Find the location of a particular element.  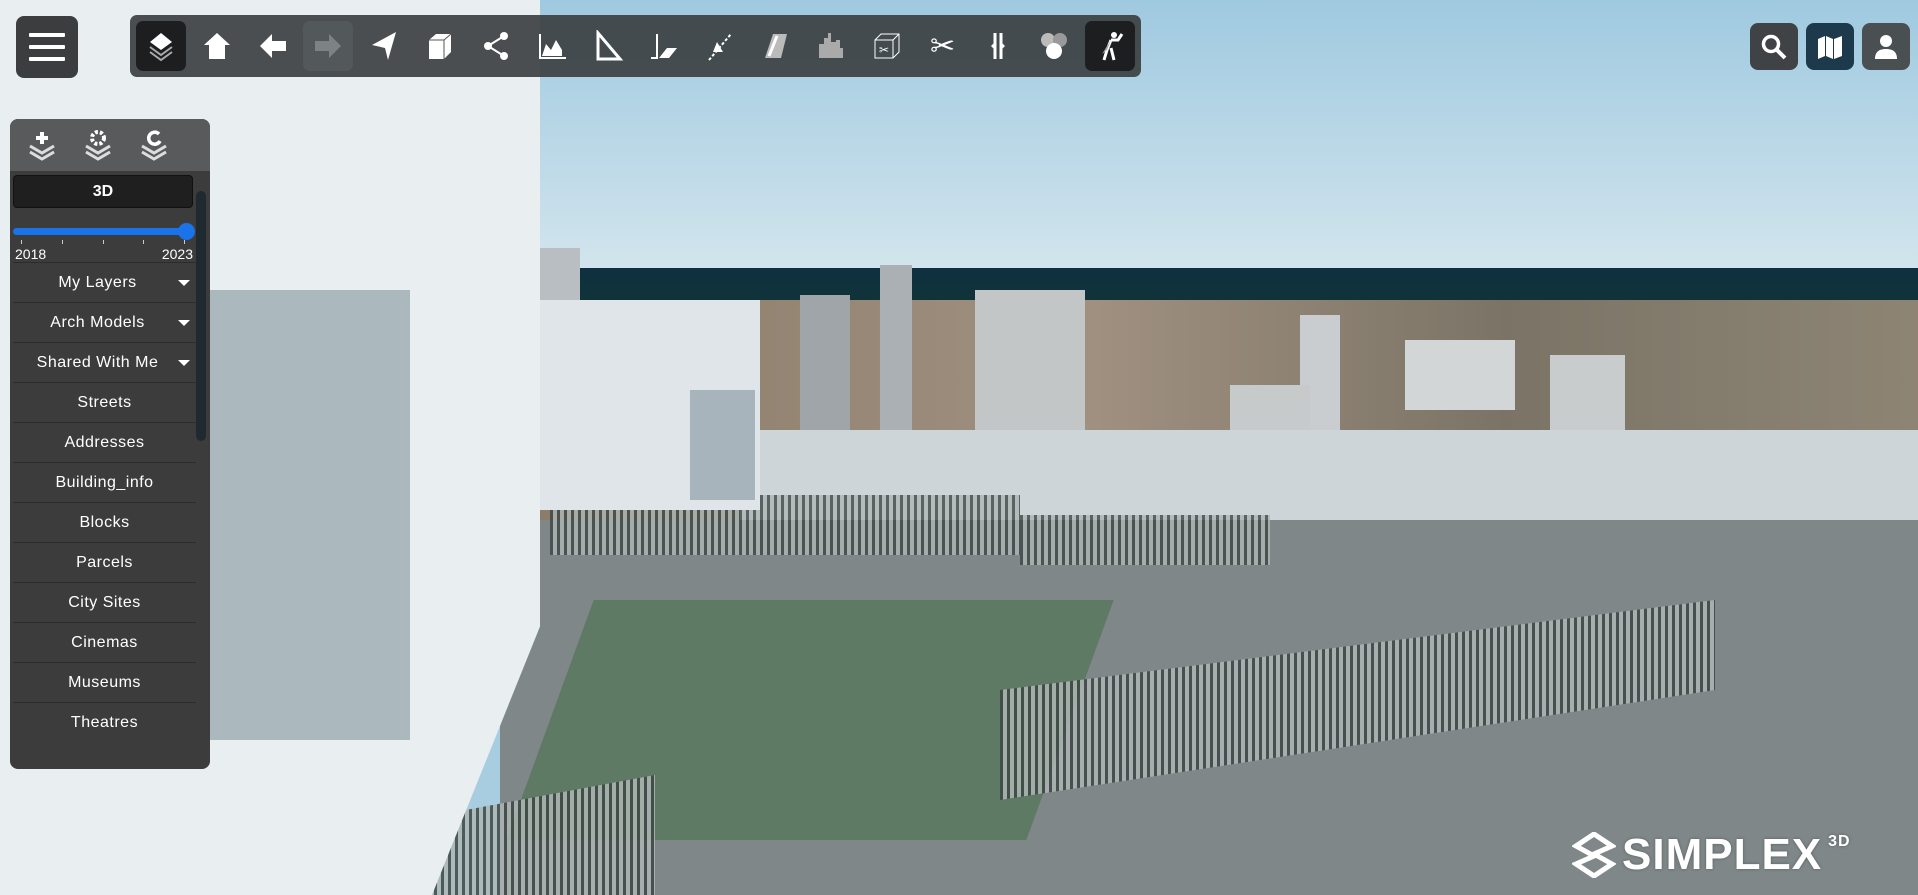

measure-button is located at coordinates (608, 46).